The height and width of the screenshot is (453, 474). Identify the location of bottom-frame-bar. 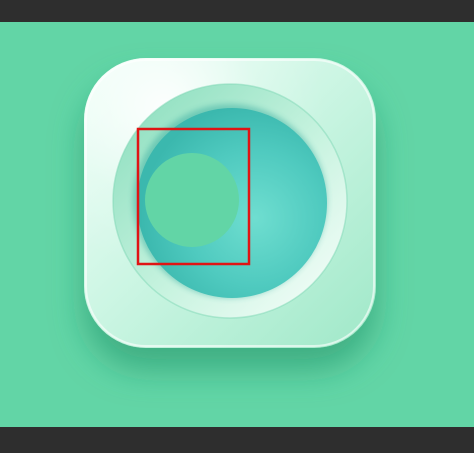
(237, 440).